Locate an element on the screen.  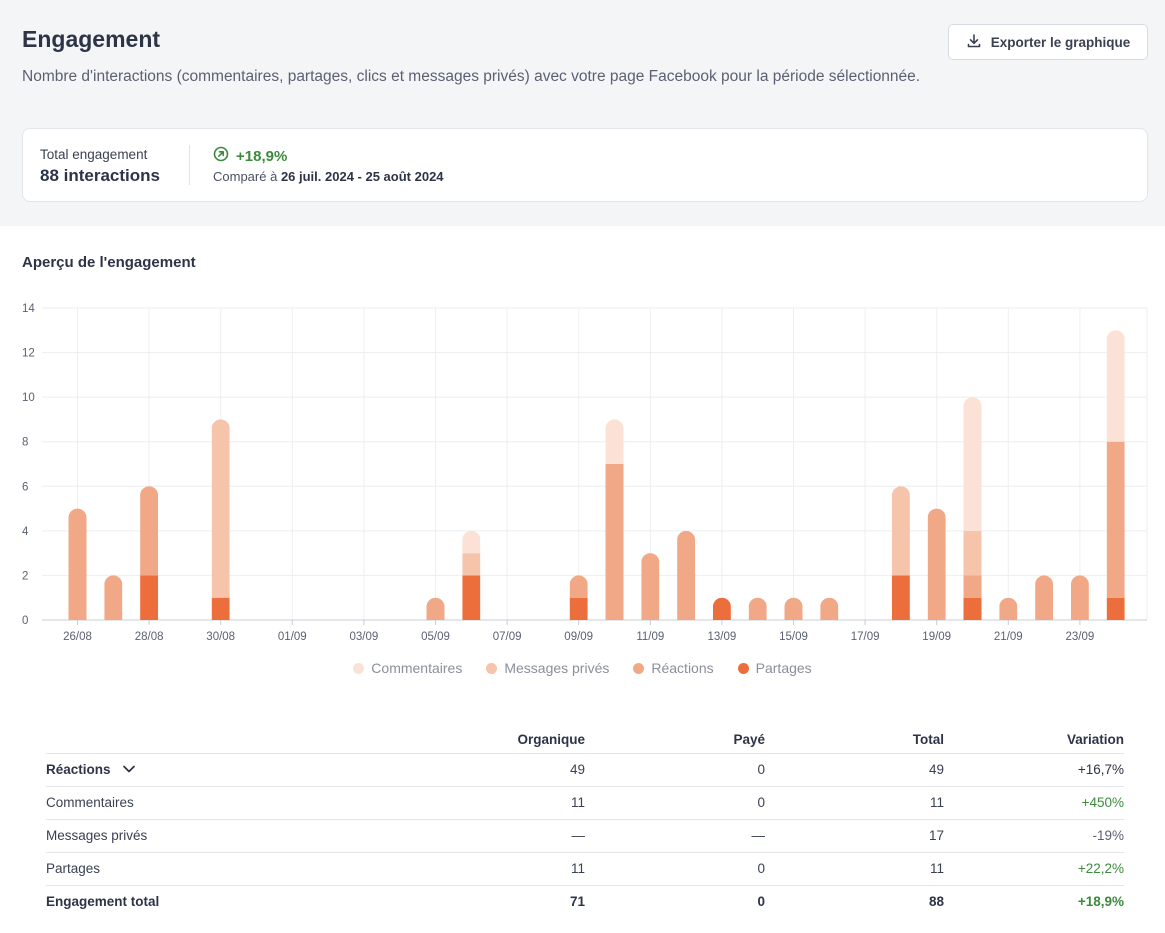
x-tick-label: 11/09 is located at coordinates (650, 635).